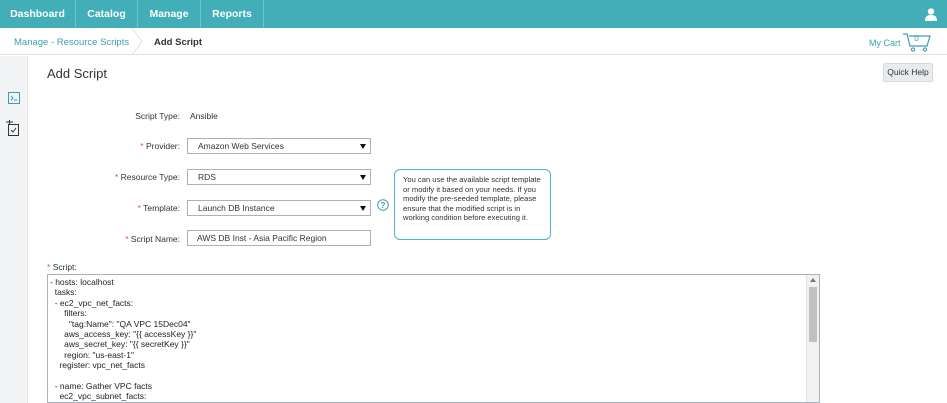  What do you see at coordinates (14, 229) in the screenshot?
I see `left-rail` at bounding box center [14, 229].